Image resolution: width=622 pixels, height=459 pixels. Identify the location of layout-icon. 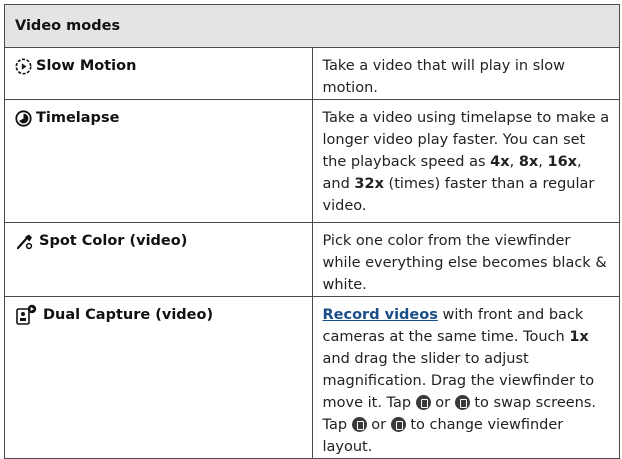
(359, 424).